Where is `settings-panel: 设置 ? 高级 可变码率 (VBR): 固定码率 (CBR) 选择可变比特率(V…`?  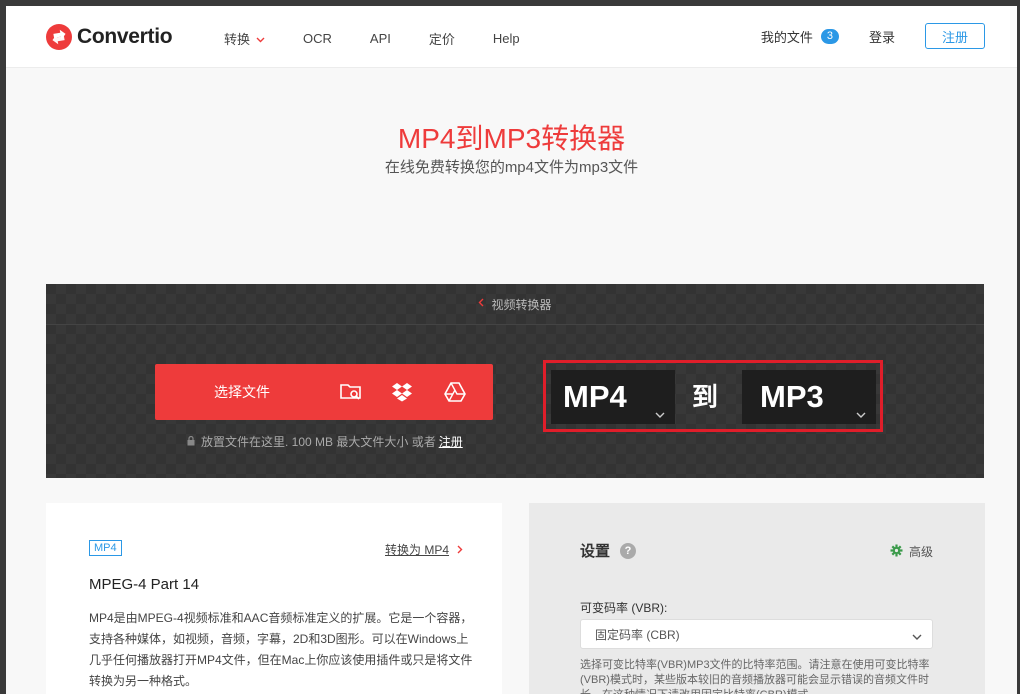 settings-panel: 设置 ? 高级 可变码率 (VBR): 固定码率 (CBR) 选择可变比特率(V… is located at coordinates (757, 598).